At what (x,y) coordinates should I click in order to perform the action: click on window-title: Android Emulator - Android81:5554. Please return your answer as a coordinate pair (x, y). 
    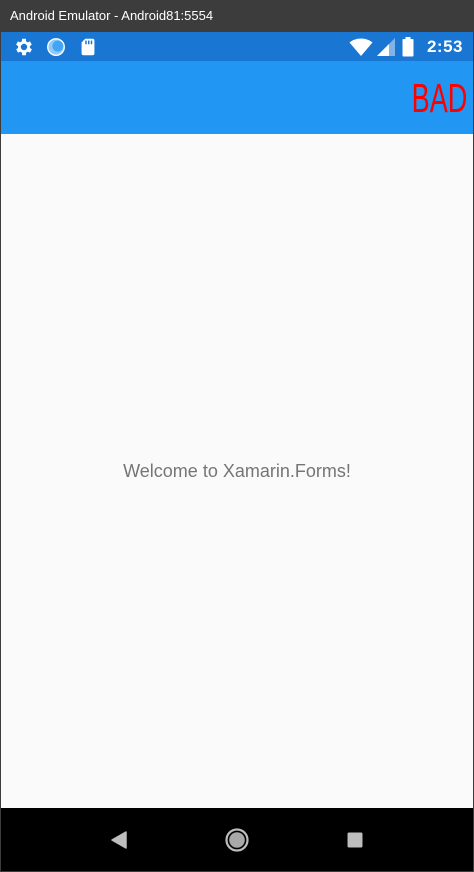
    Looking at the image, I should click on (112, 15).